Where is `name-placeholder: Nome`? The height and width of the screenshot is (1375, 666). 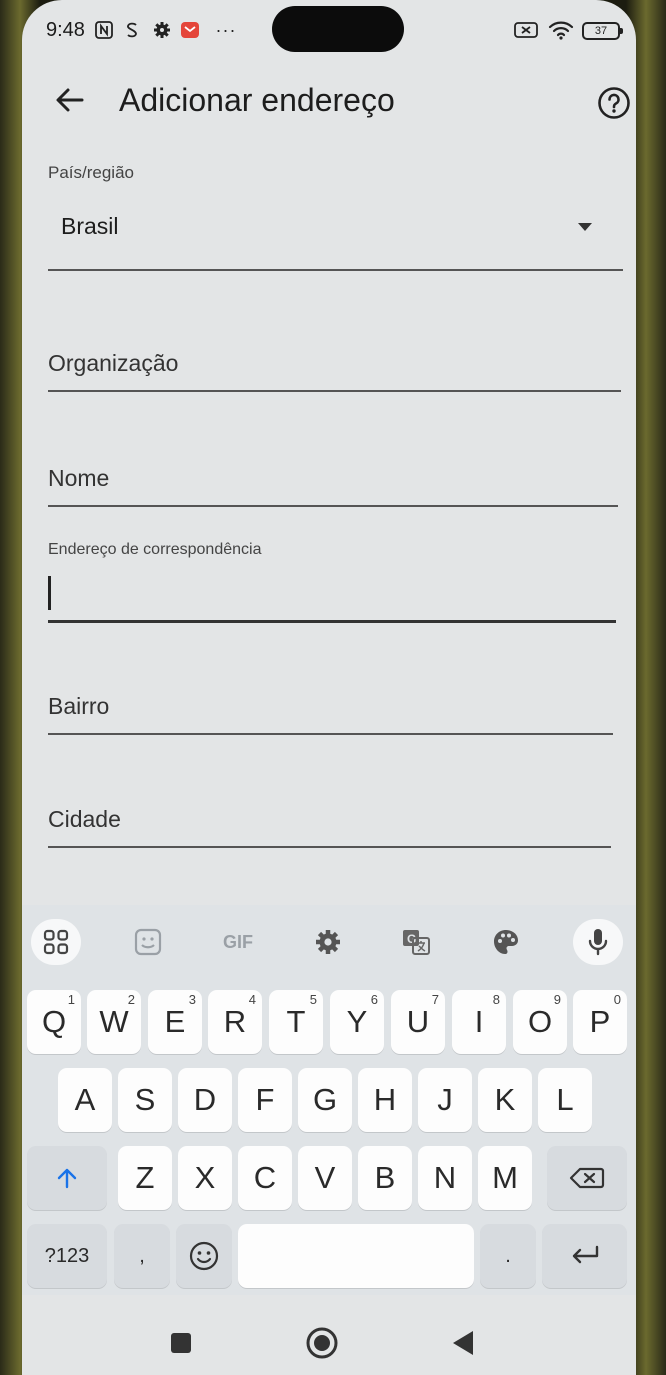
name-placeholder: Nome is located at coordinates (79, 478).